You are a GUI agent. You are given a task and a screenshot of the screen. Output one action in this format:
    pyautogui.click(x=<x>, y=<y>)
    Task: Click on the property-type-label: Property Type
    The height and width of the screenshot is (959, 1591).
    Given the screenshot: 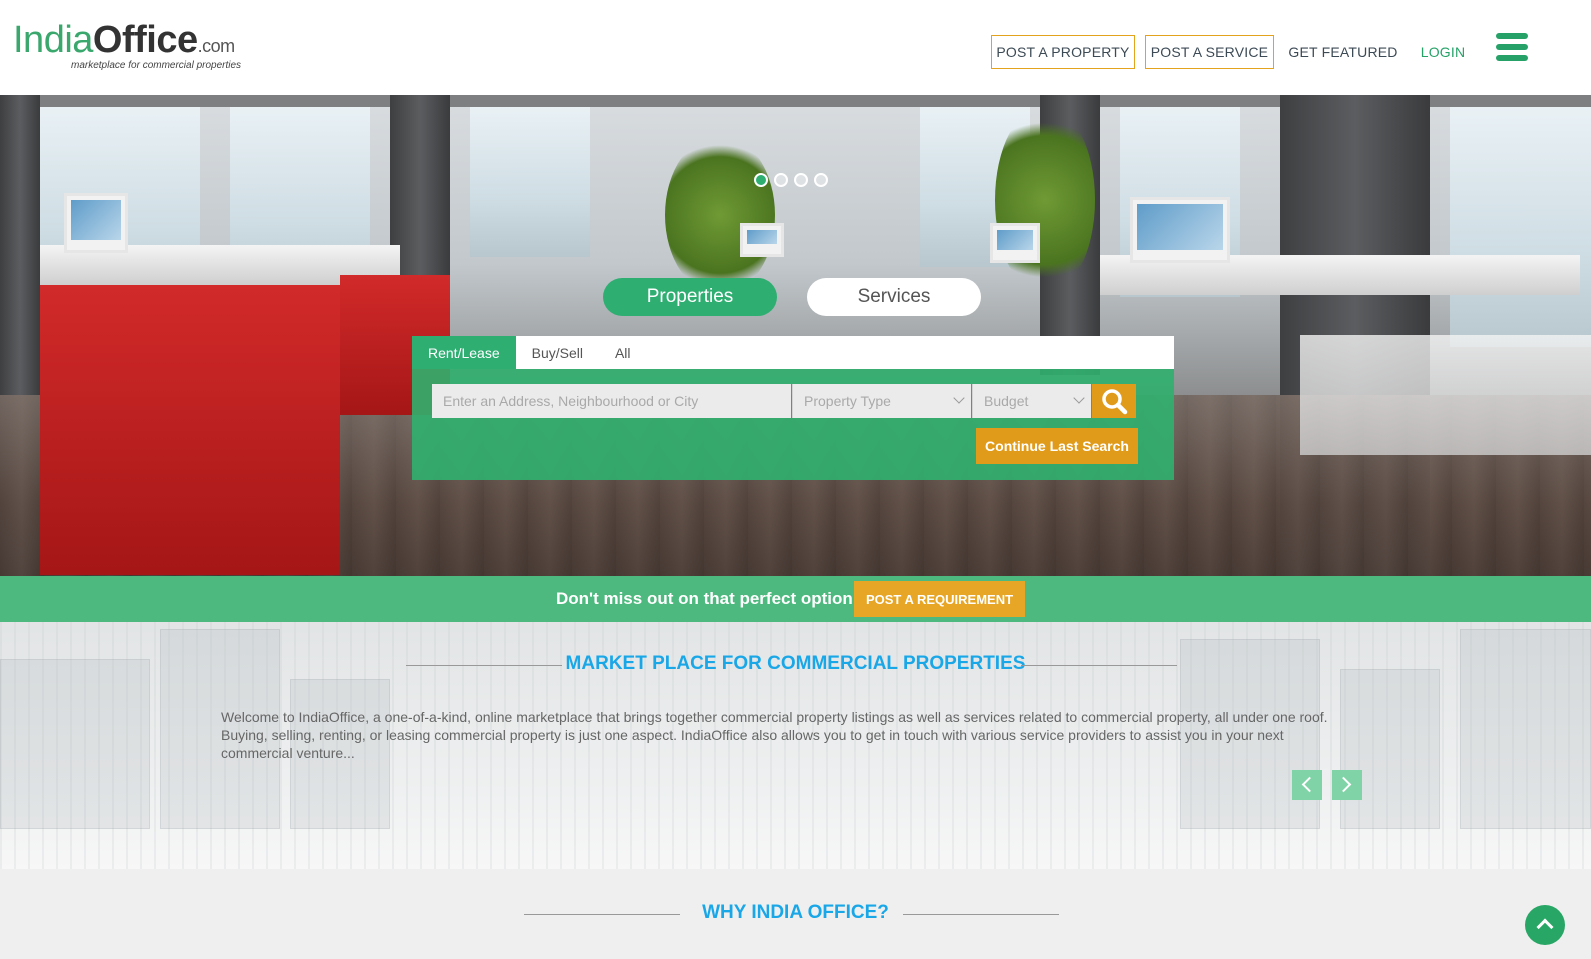 What is the action you would take?
    pyautogui.click(x=847, y=401)
    